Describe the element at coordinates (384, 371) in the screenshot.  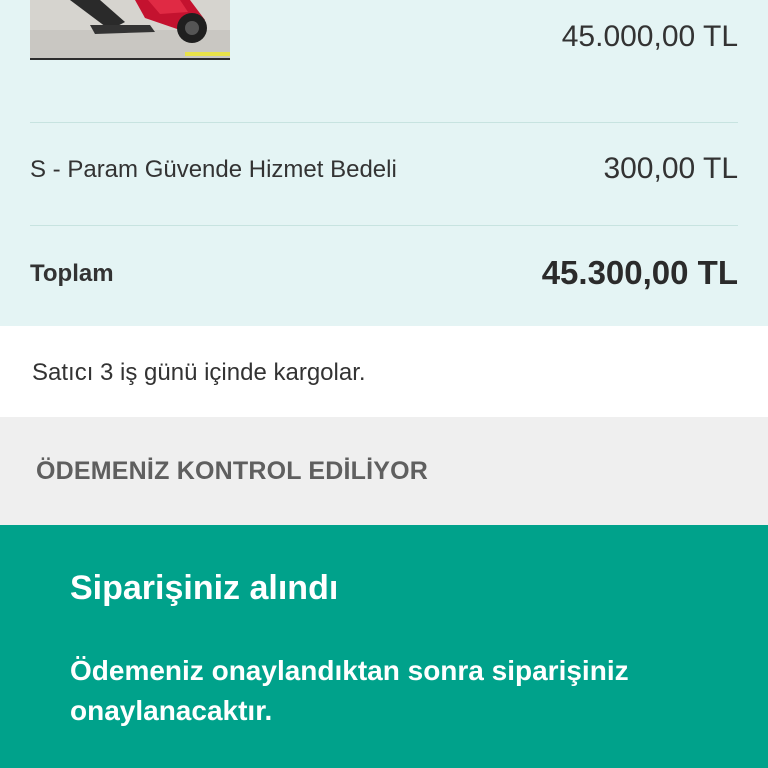
I see `shipping-info: Satıcı 3 iş günü içinde kargolar.` at that location.